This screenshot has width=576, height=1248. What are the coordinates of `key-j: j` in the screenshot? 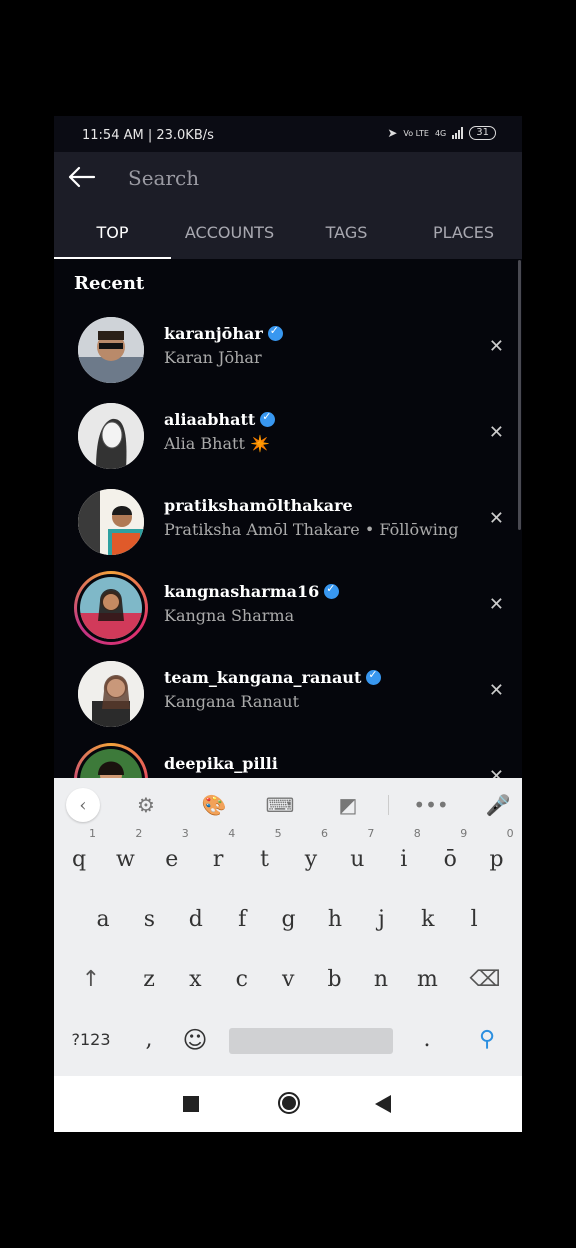 It's located at (381, 920).